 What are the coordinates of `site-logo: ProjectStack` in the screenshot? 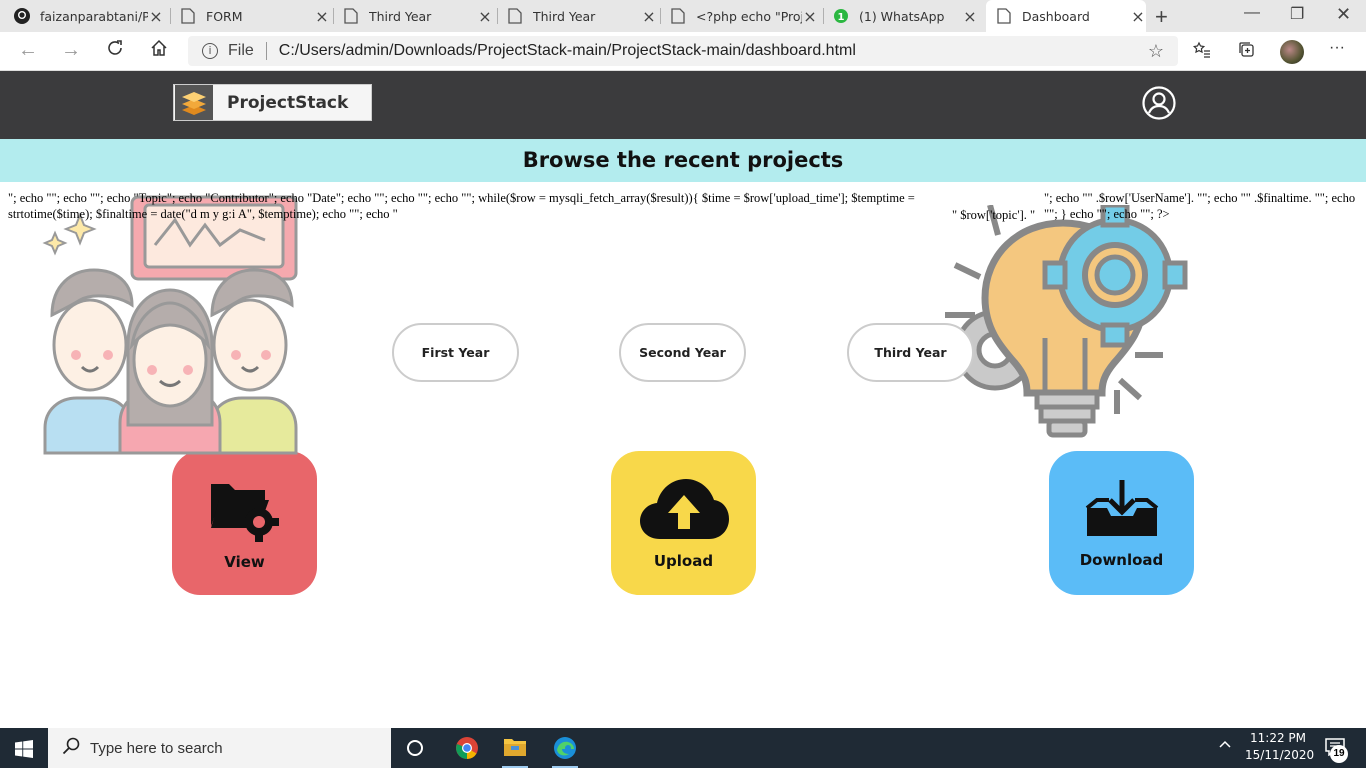 It's located at (272, 102).